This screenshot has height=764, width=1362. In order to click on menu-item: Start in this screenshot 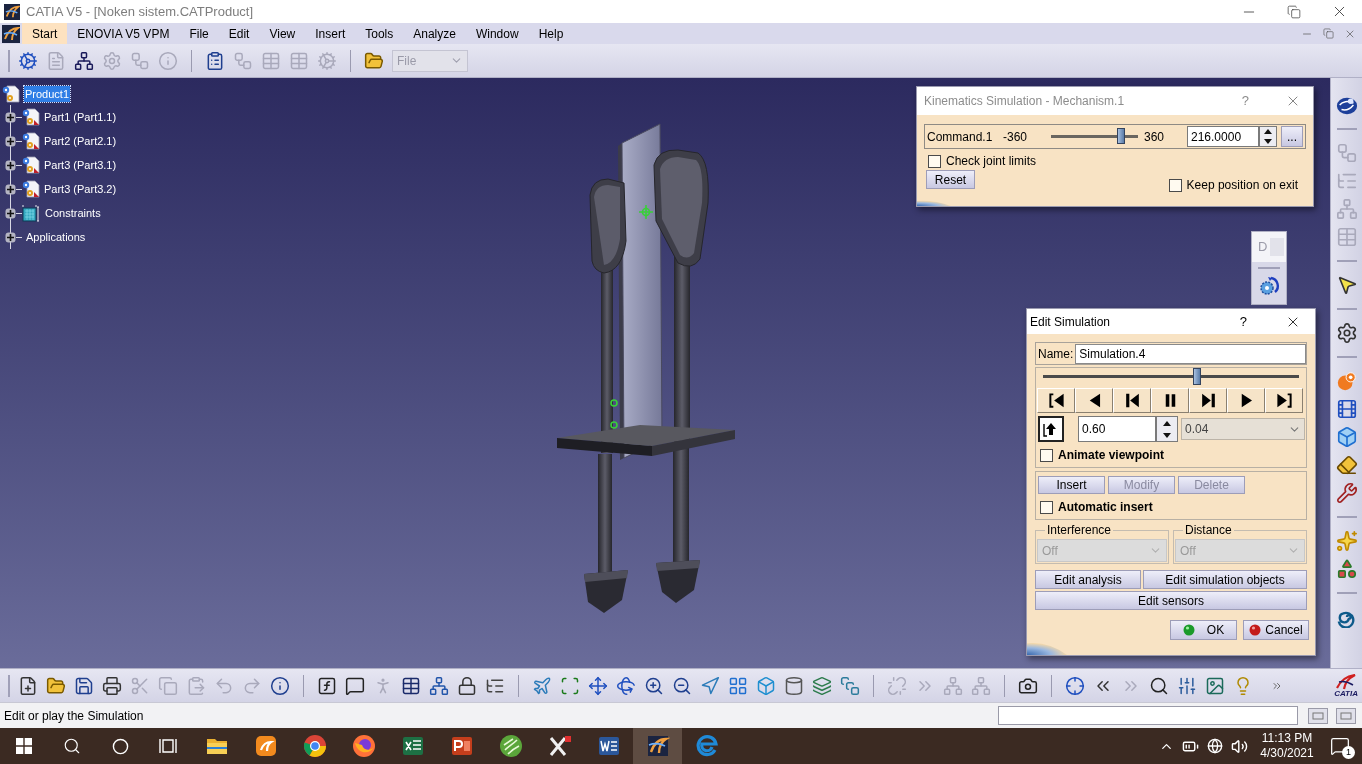, I will do `click(45, 33)`.